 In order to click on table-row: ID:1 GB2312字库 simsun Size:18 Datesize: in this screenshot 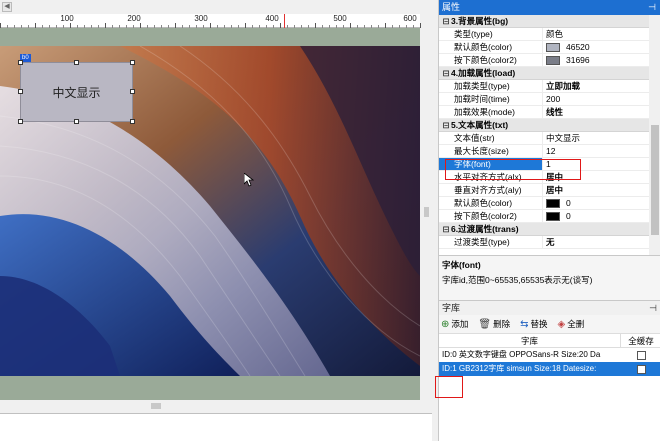, I will do `click(549, 369)`.